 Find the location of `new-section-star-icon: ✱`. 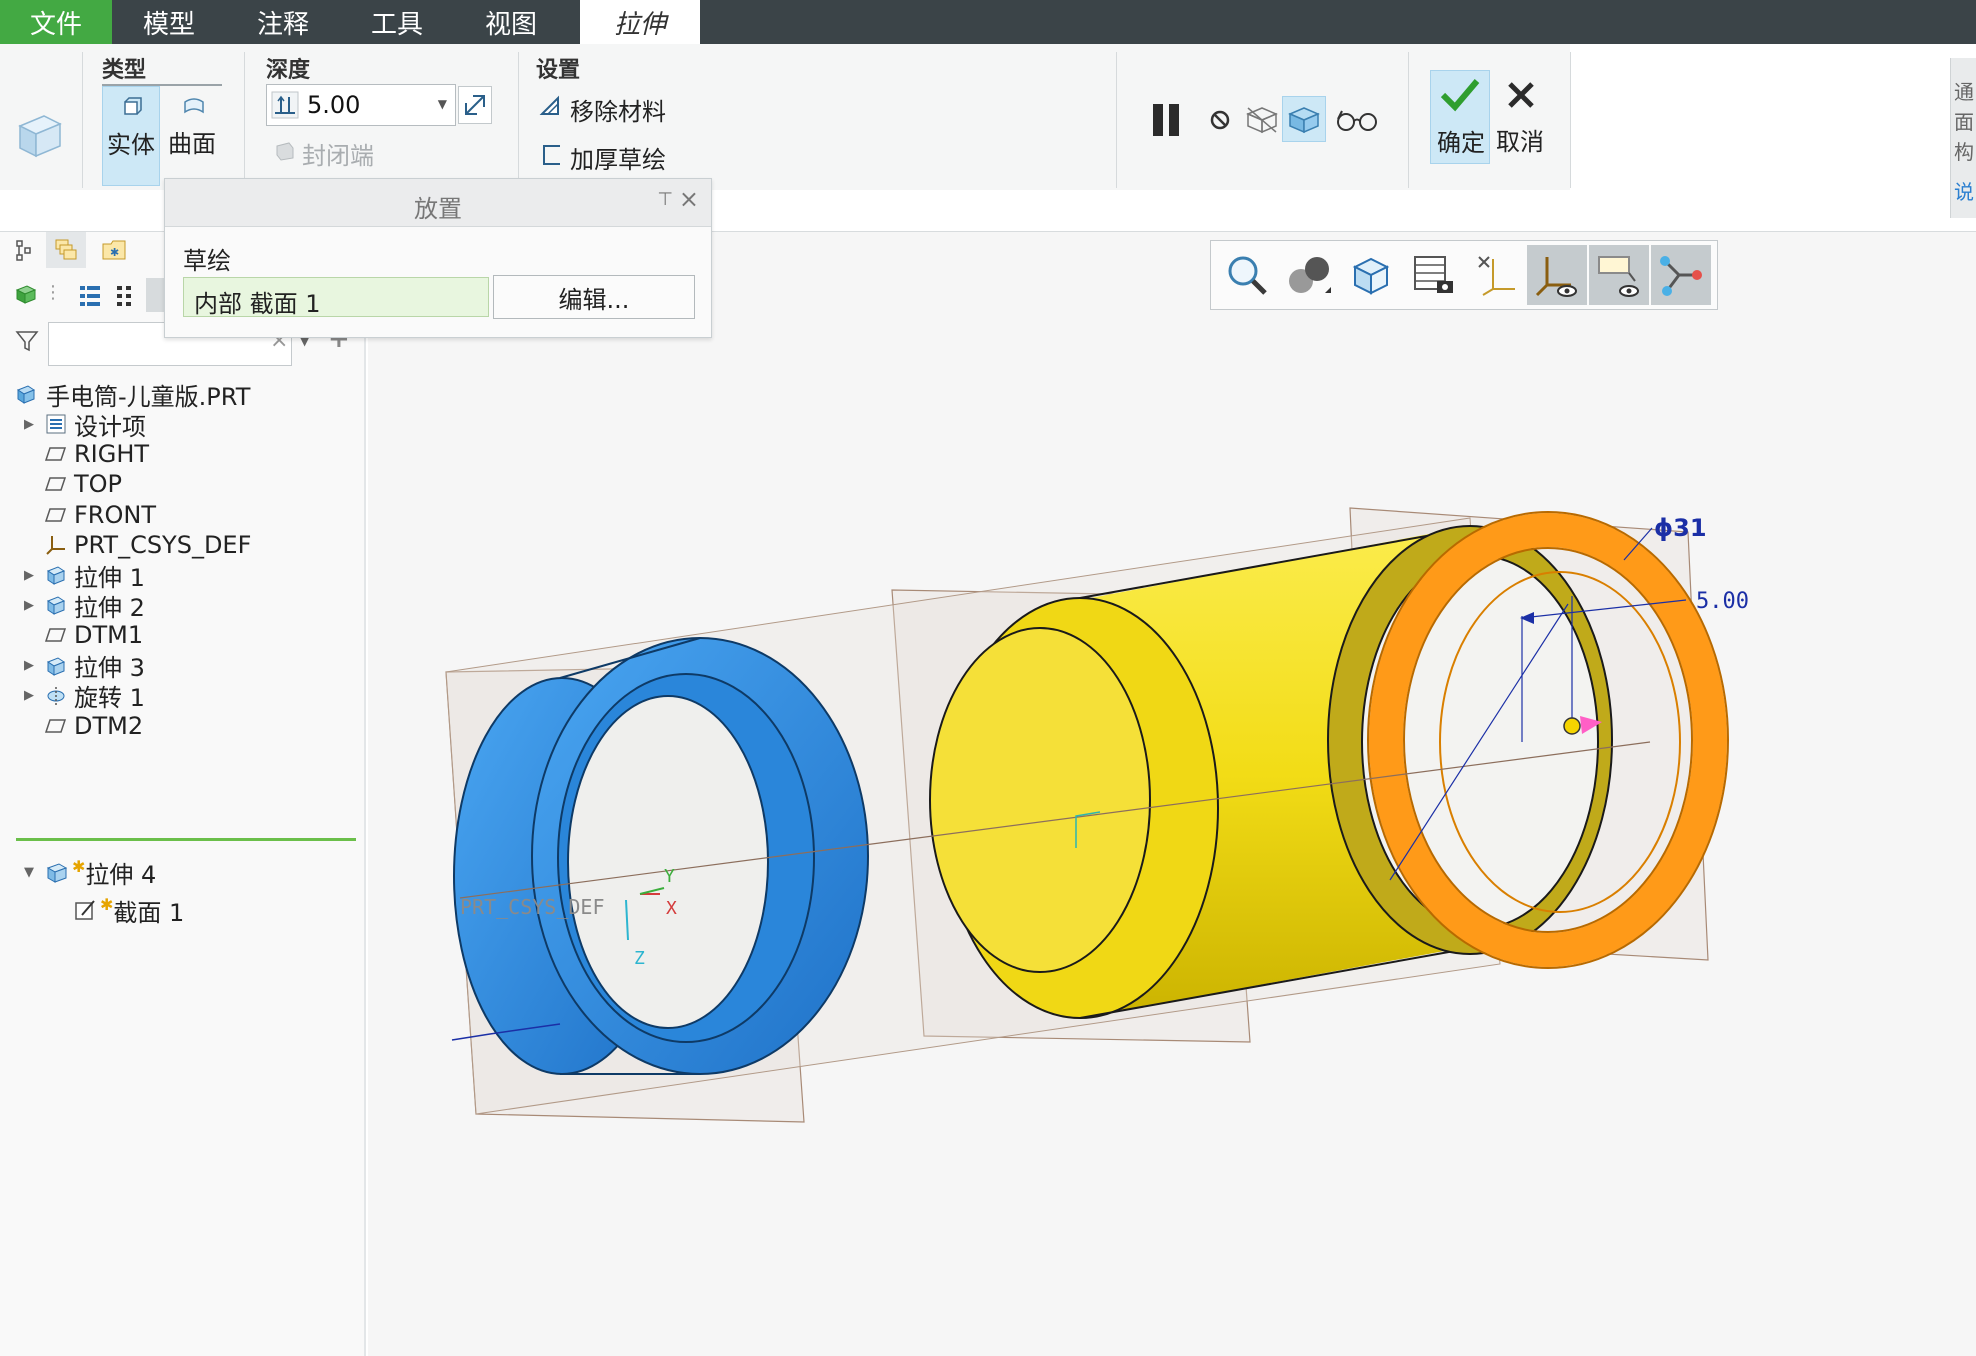

new-section-star-icon: ✱ is located at coordinates (107, 904).